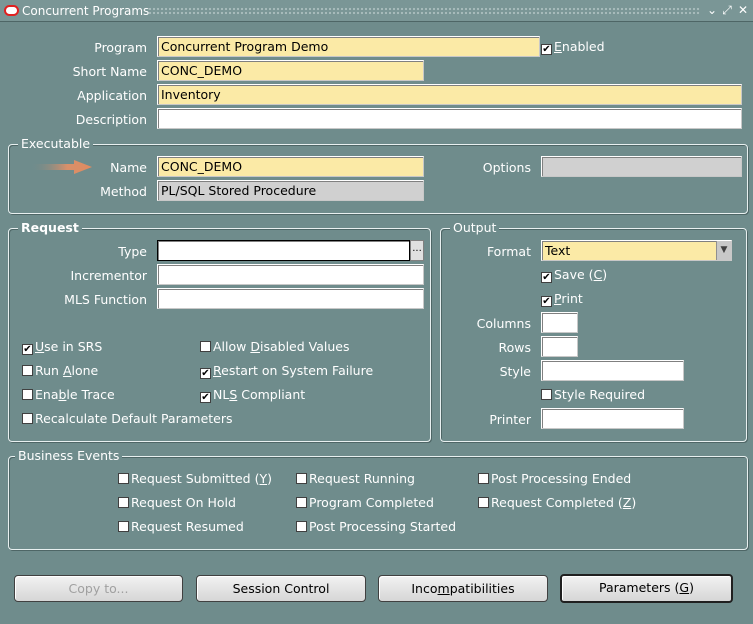 The width and height of the screenshot is (753, 624). Describe the element at coordinates (105, 299) in the screenshot. I see `mls-function-label: MLS Function` at that location.